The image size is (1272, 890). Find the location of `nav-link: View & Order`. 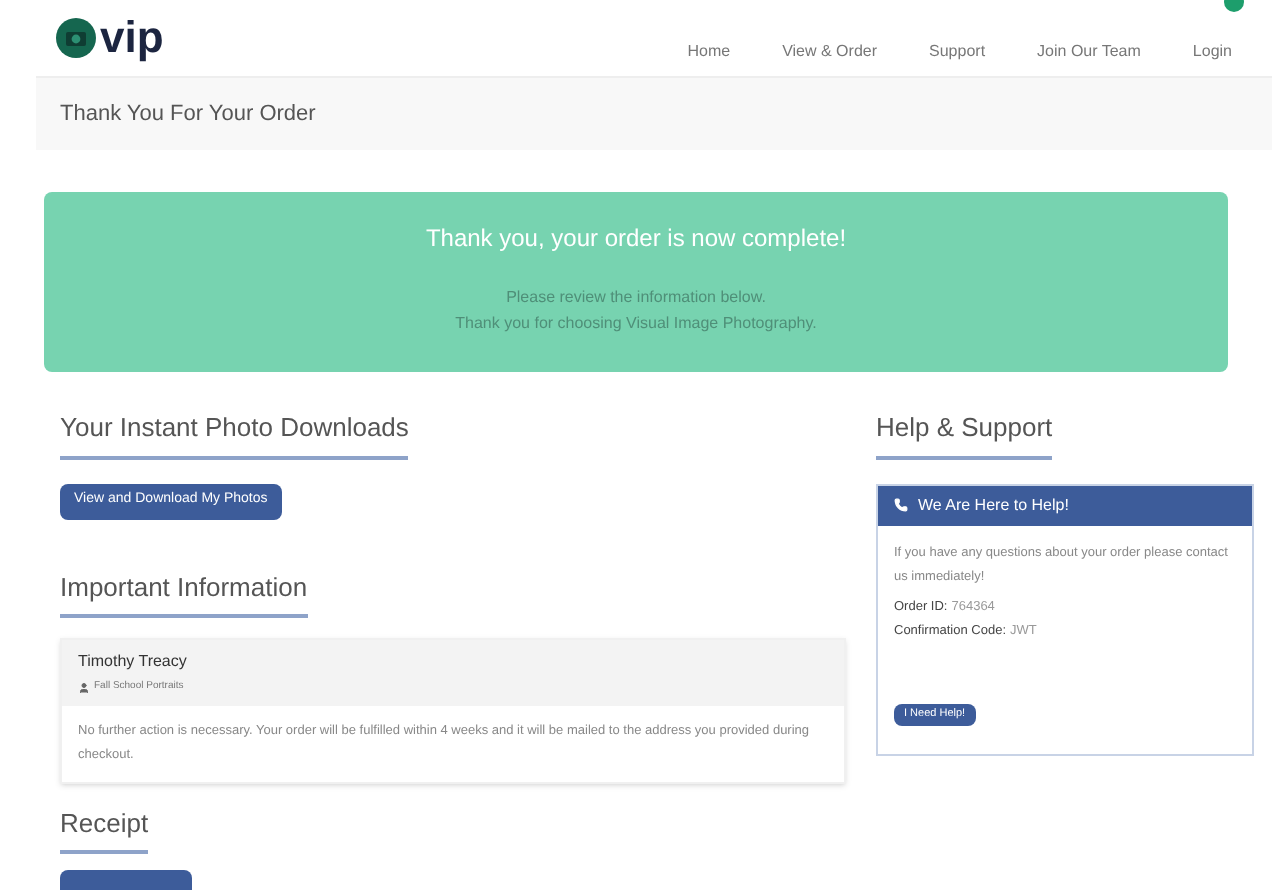

nav-link: View & Order is located at coordinates (830, 52).